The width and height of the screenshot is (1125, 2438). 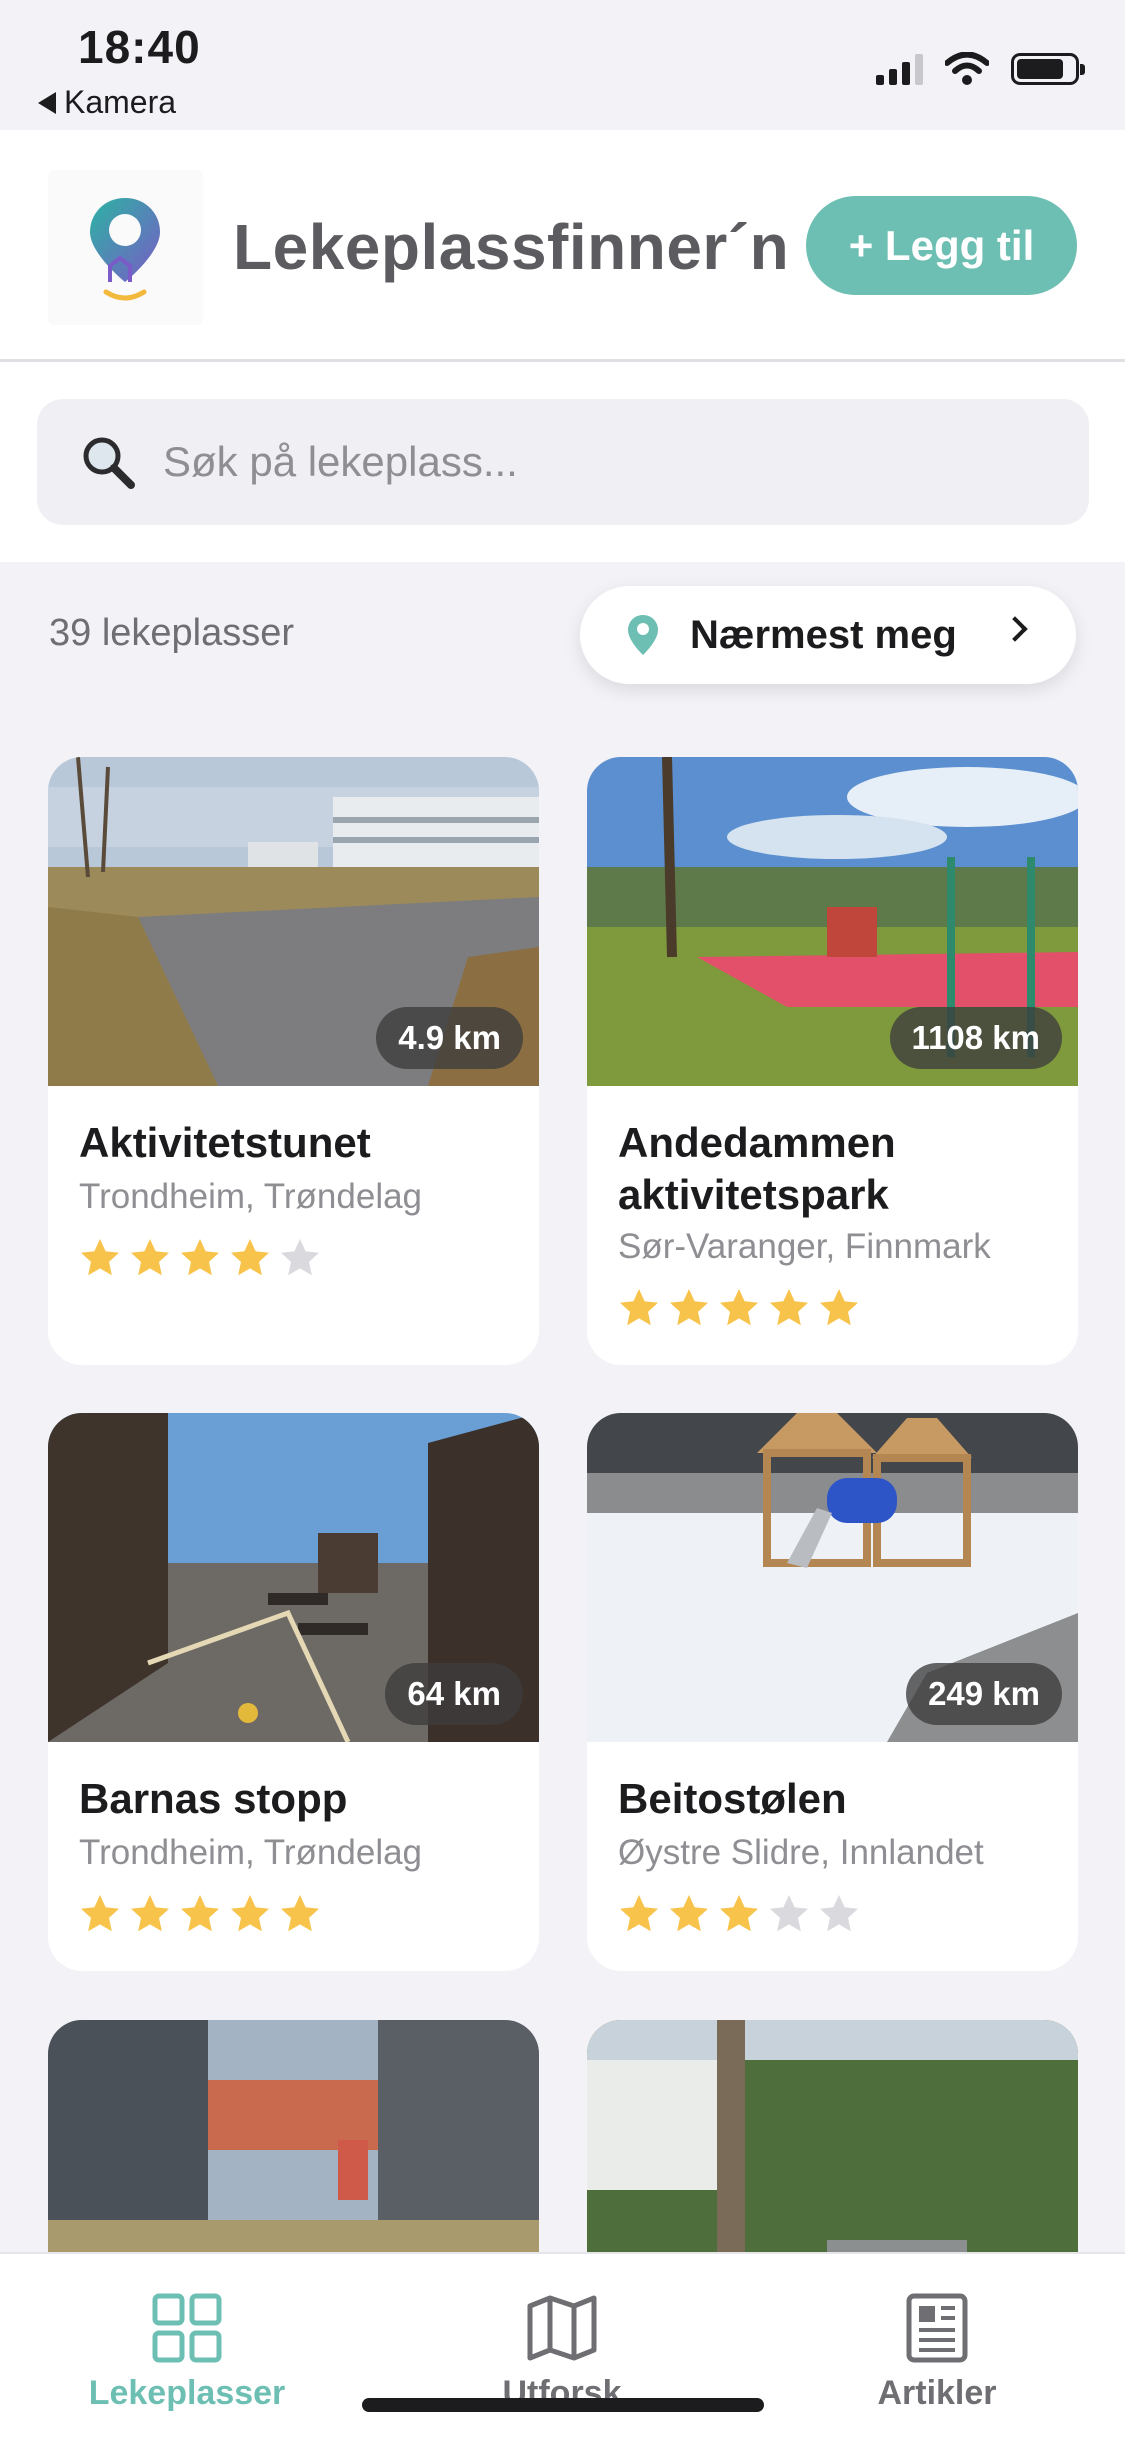 What do you see at coordinates (937, 2393) in the screenshot?
I see `tab-label: Artikler` at bounding box center [937, 2393].